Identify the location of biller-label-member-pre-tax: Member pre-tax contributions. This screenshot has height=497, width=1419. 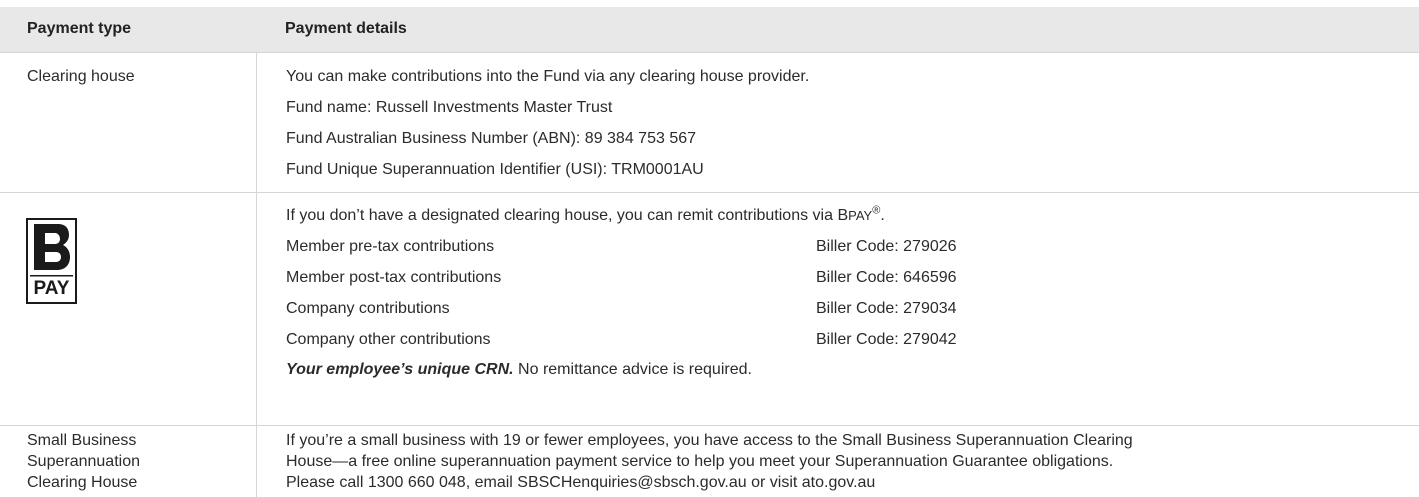
(390, 246).